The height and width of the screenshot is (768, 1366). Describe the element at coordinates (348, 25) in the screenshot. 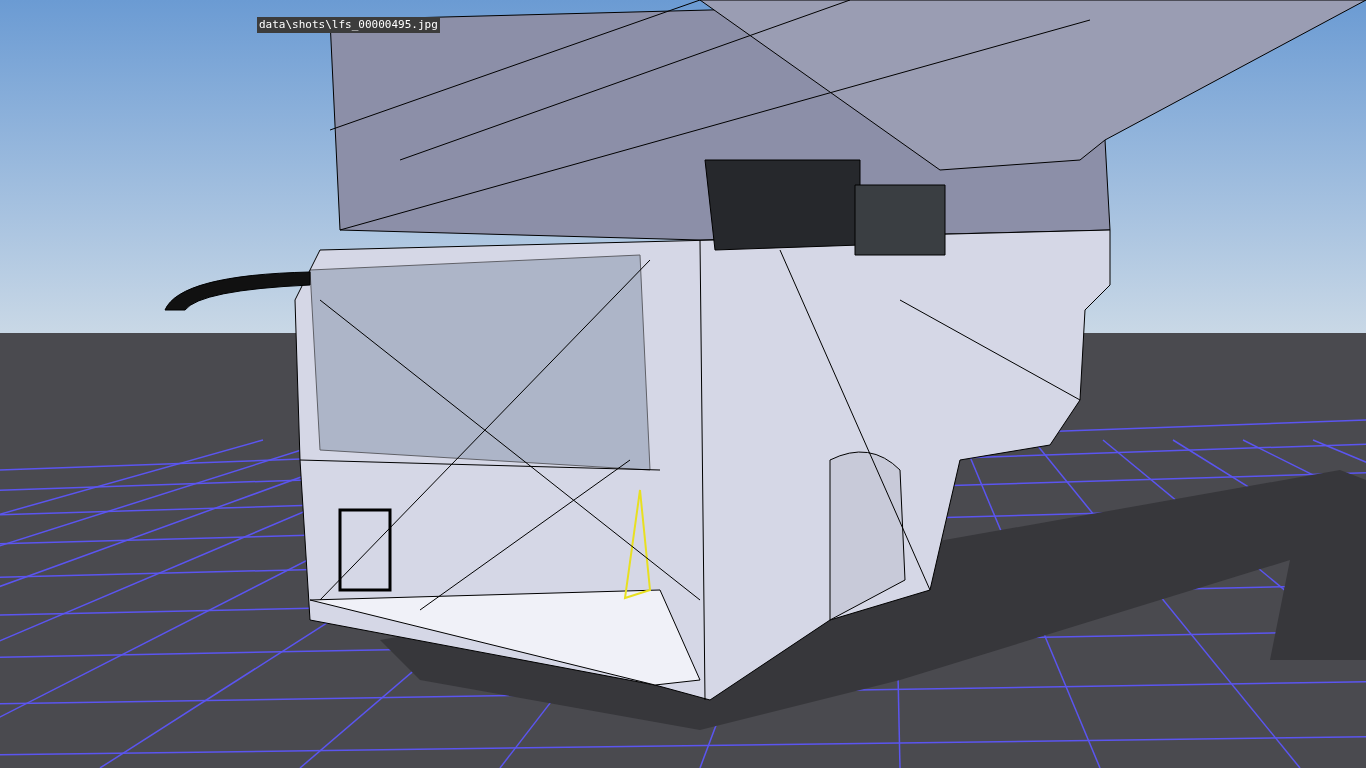

I see `file-path-caption: data\shots\lfs_00000495.jpg` at that location.